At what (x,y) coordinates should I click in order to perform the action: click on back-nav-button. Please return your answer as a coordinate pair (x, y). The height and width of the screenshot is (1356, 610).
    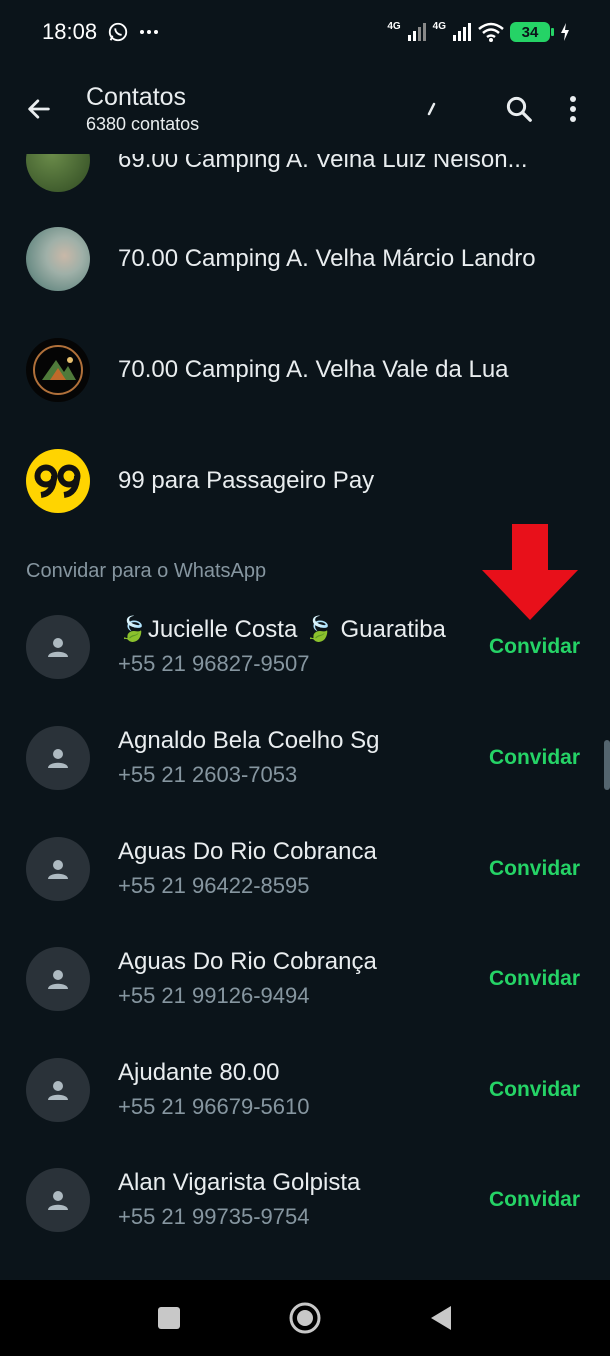
    Looking at the image, I should click on (441, 1318).